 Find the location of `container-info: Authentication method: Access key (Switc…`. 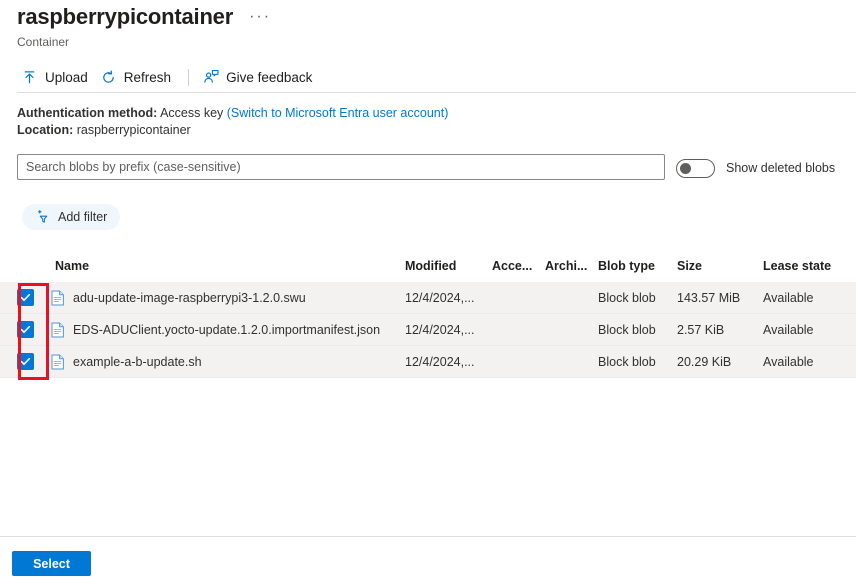

container-info: Authentication method: Access key (Switc… is located at coordinates (232, 122).